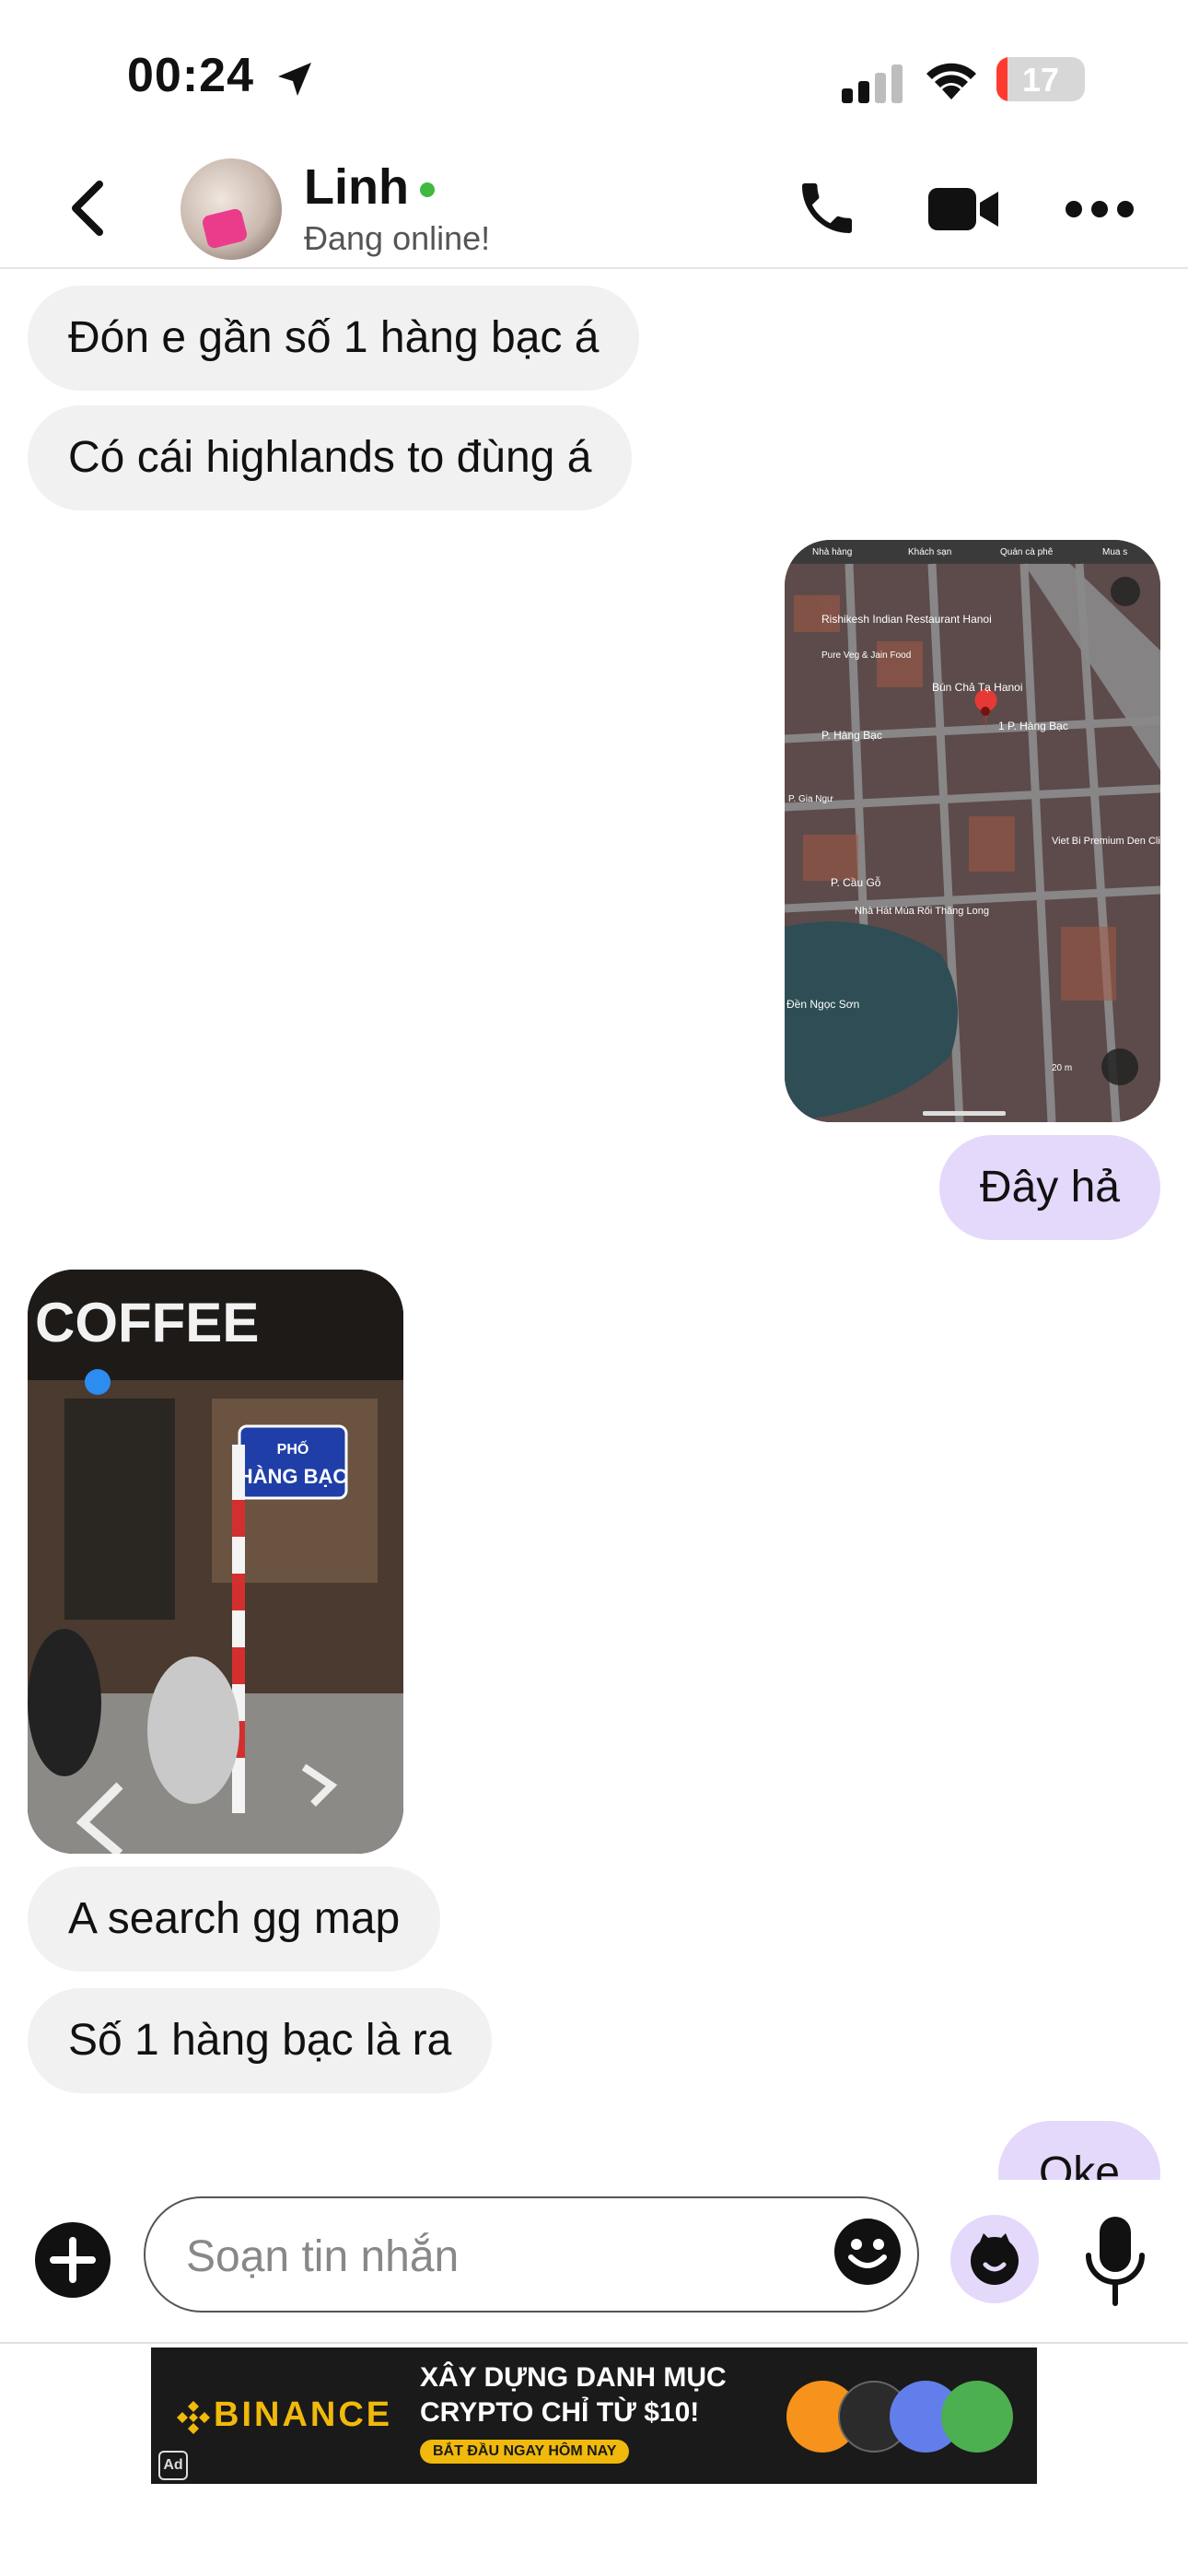 This screenshot has width=1188, height=2576. Describe the element at coordinates (856, 882) in the screenshot. I see `map-label-cau-go: P. Cầu Gỗ` at that location.